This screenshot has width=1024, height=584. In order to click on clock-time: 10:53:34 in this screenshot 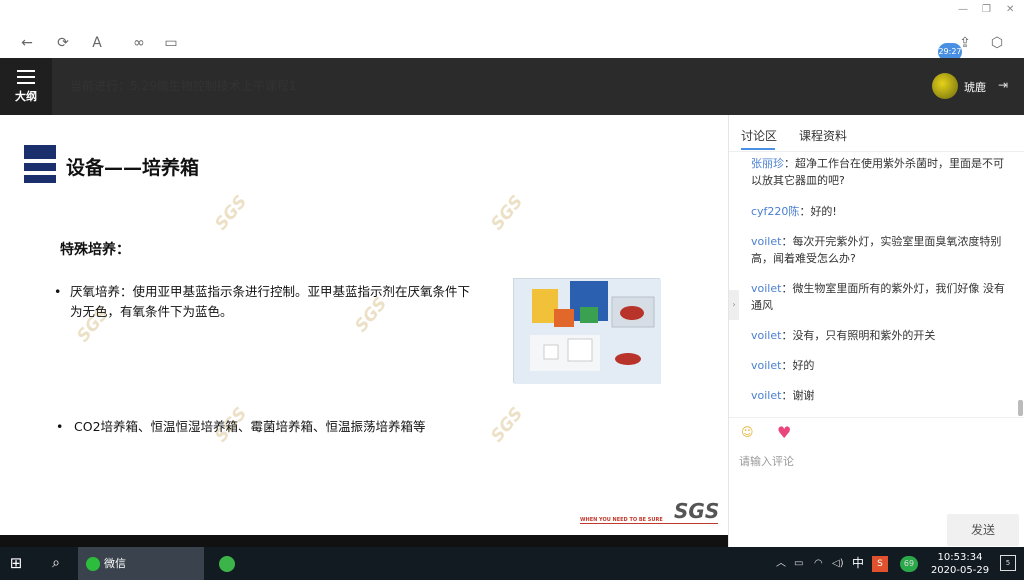, I will do `click(960, 557)`.